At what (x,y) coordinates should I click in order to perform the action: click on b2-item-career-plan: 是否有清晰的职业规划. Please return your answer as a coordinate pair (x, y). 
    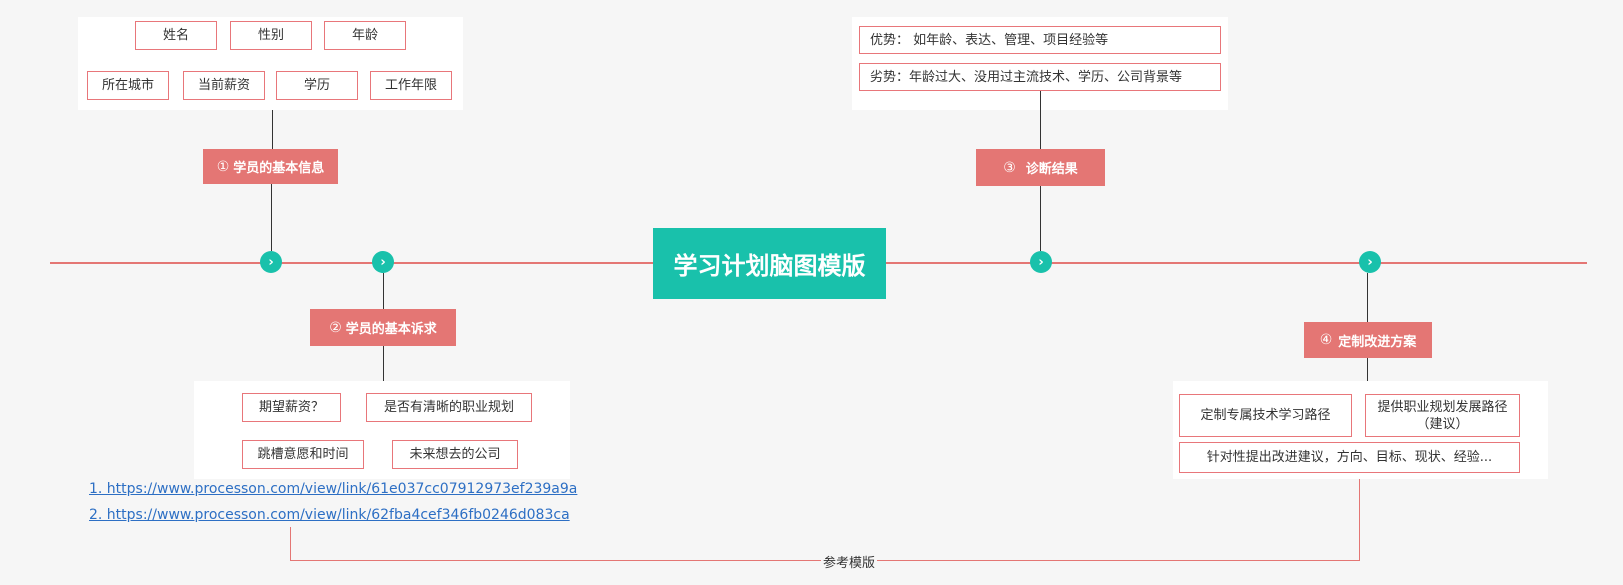
    Looking at the image, I should click on (449, 407).